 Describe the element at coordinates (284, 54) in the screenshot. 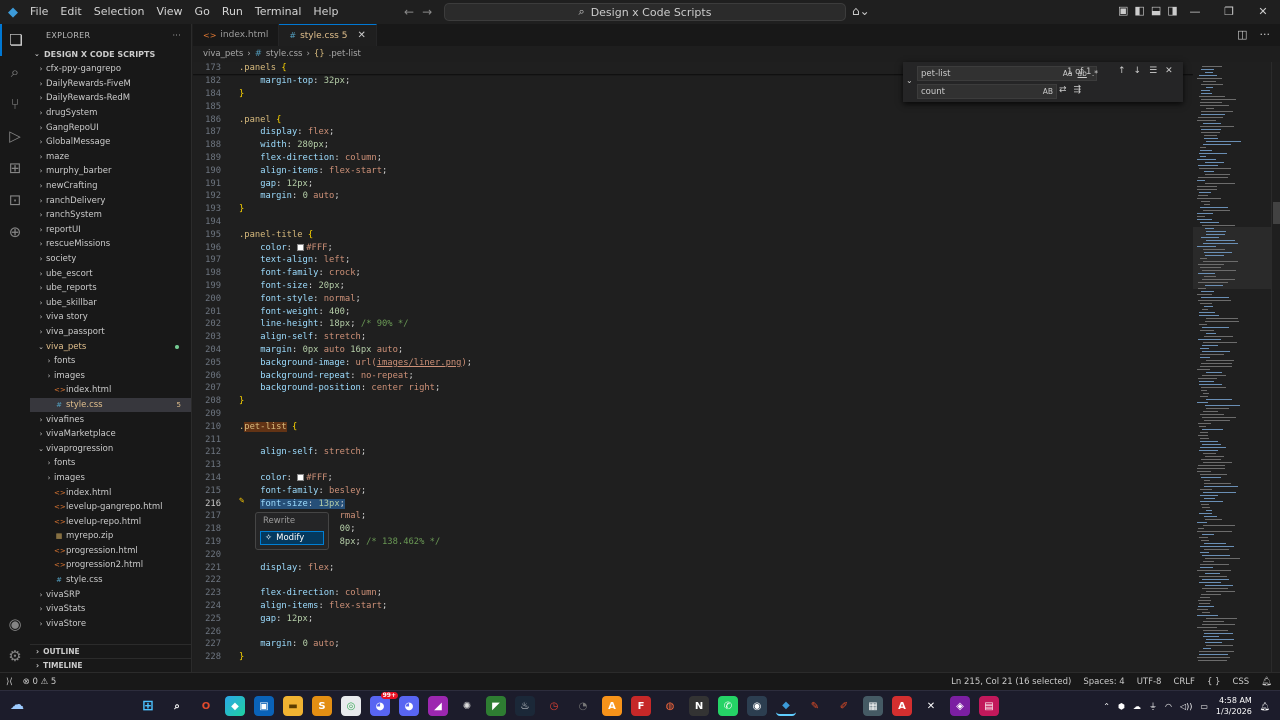

I see `breadcrumb-file: style.css` at that location.